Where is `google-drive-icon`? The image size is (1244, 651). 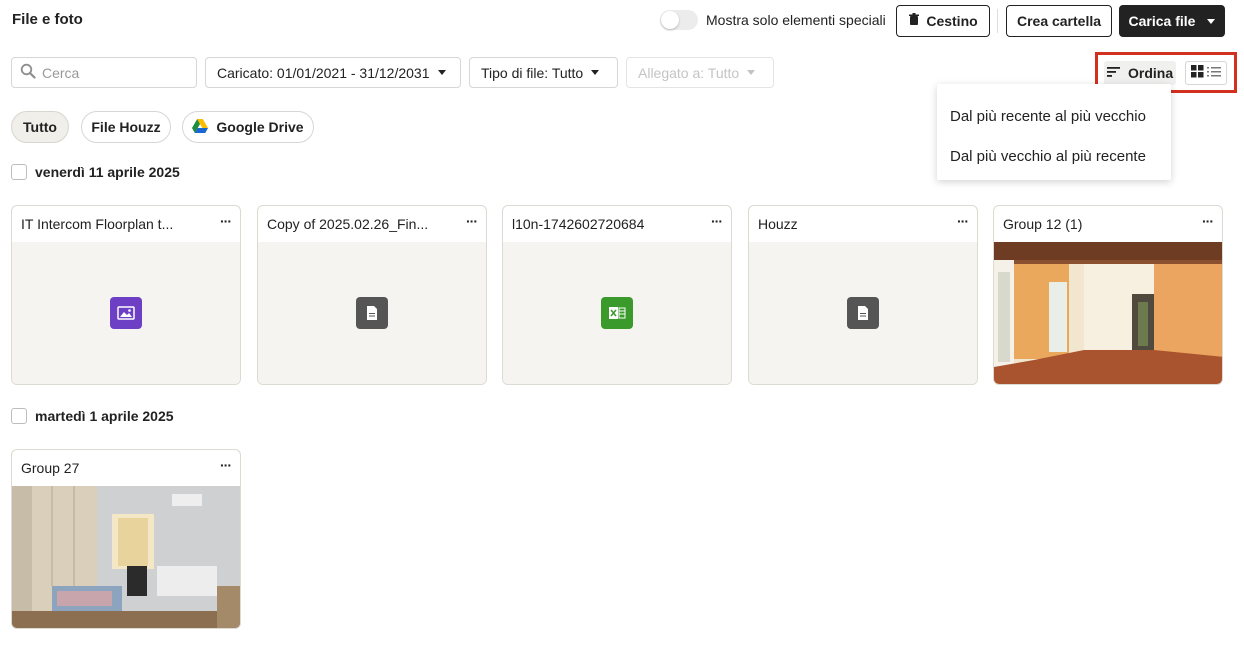
google-drive-icon is located at coordinates (200, 127).